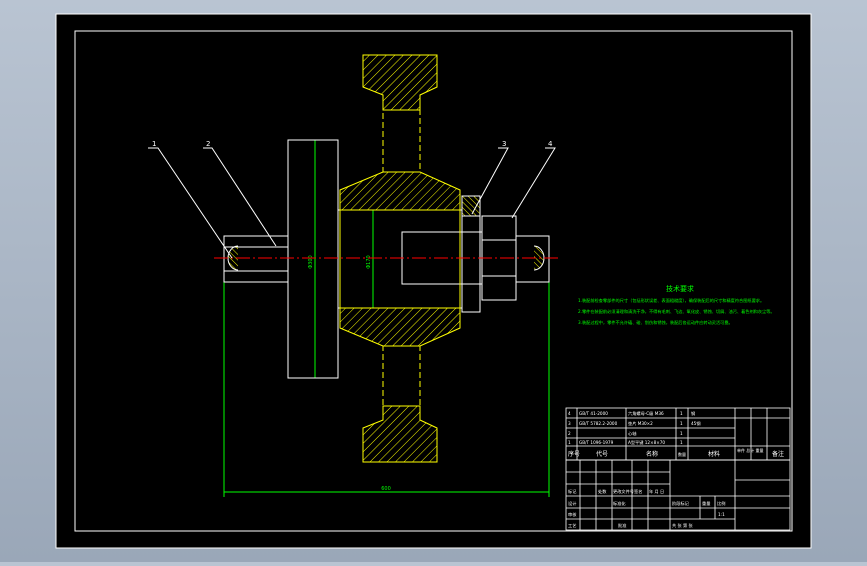 The height and width of the screenshot is (566, 867). I want to click on tech-req-title: 技术要求, so click(680, 288).